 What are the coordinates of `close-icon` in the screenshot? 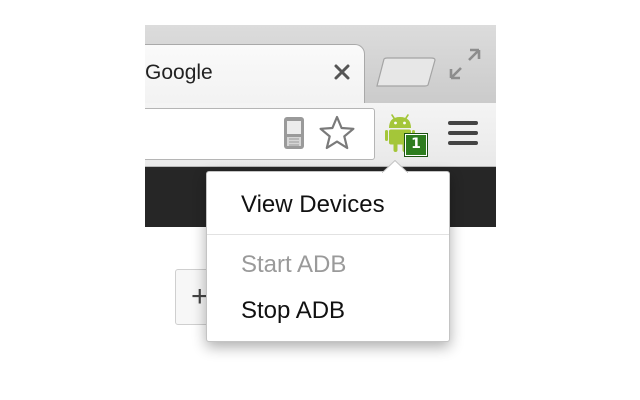 It's located at (342, 72).